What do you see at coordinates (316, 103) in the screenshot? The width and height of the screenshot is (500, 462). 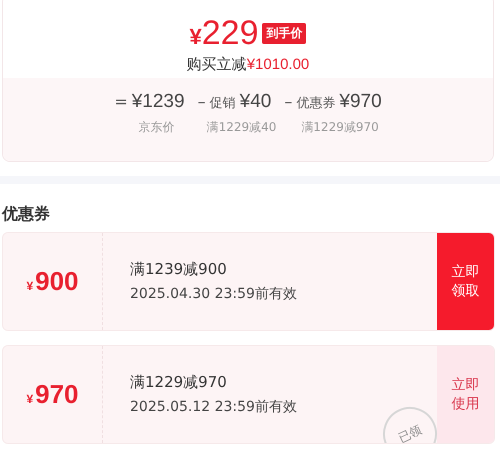 I see `price-label: 优惠券` at bounding box center [316, 103].